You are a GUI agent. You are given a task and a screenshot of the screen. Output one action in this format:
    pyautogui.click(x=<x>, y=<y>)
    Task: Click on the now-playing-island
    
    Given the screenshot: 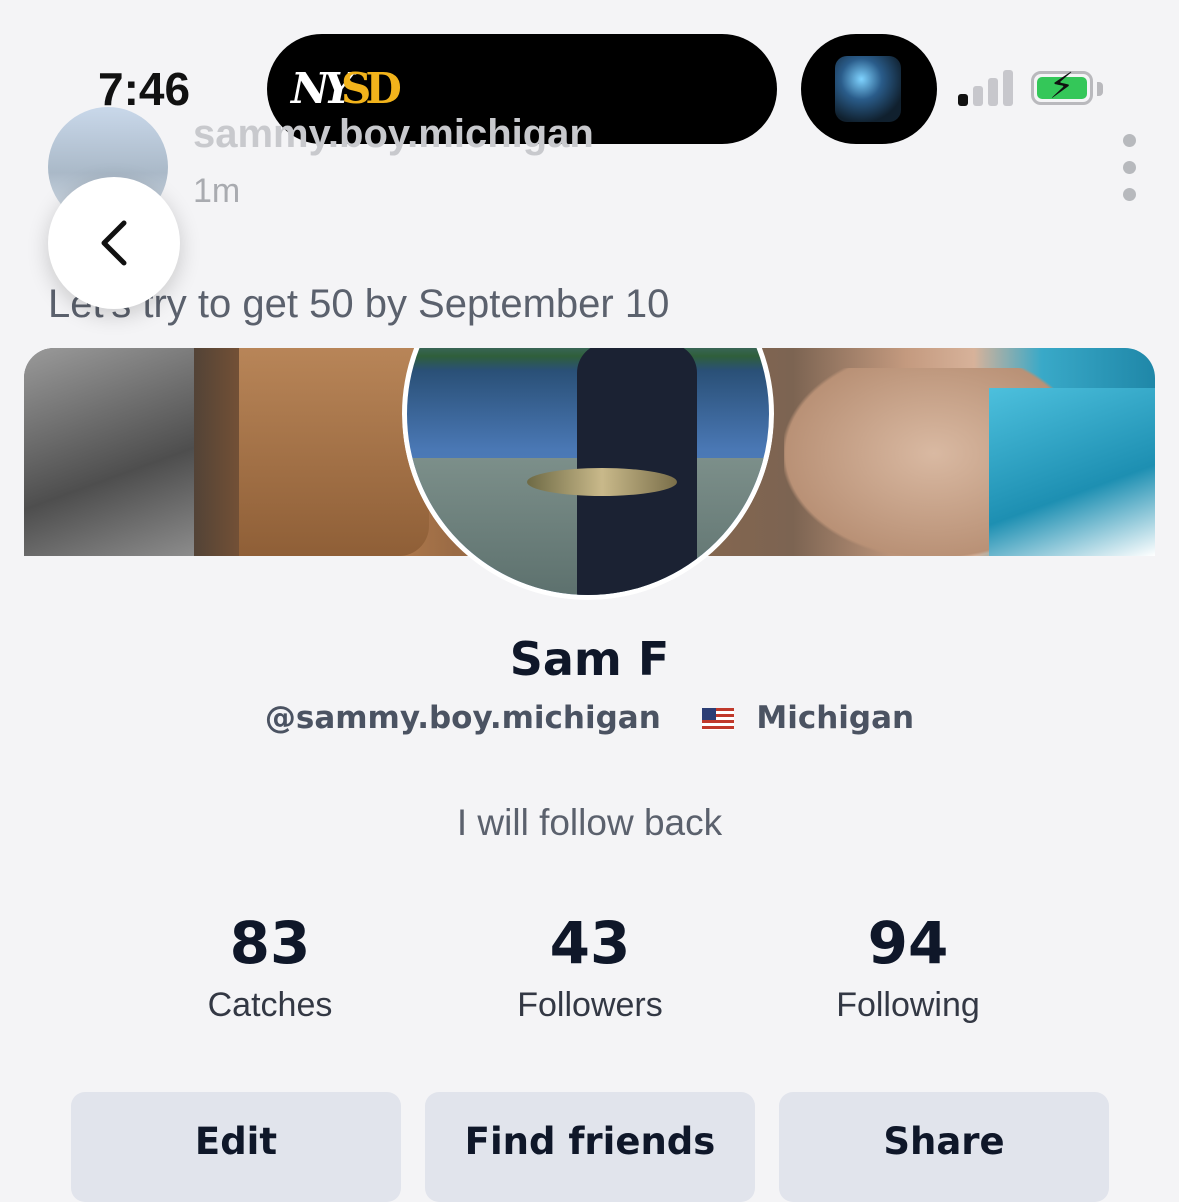 What is the action you would take?
    pyautogui.click(x=869, y=89)
    